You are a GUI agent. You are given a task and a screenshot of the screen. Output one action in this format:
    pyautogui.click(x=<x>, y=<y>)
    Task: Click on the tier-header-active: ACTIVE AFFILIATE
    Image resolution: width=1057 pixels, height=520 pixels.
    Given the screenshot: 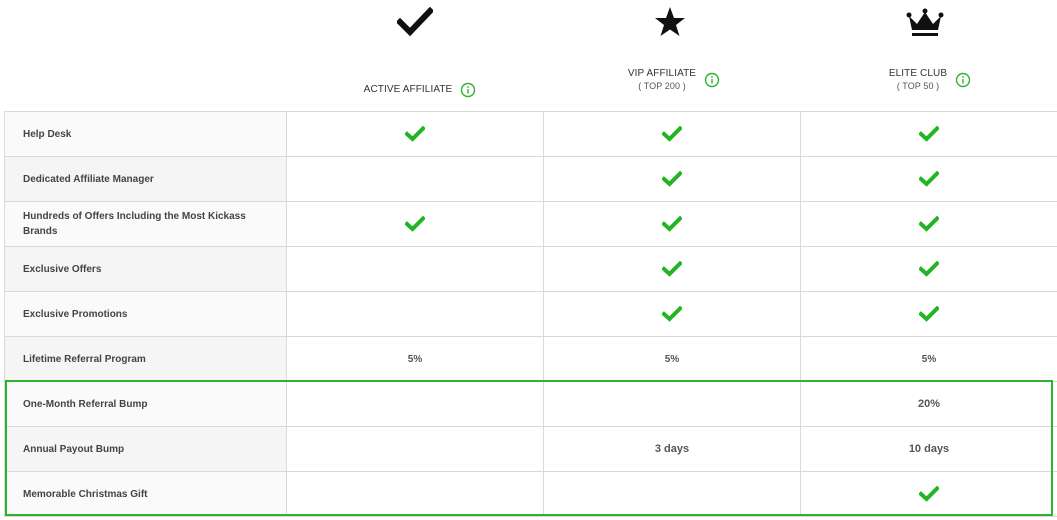 What is the action you would take?
    pyautogui.click(x=420, y=90)
    